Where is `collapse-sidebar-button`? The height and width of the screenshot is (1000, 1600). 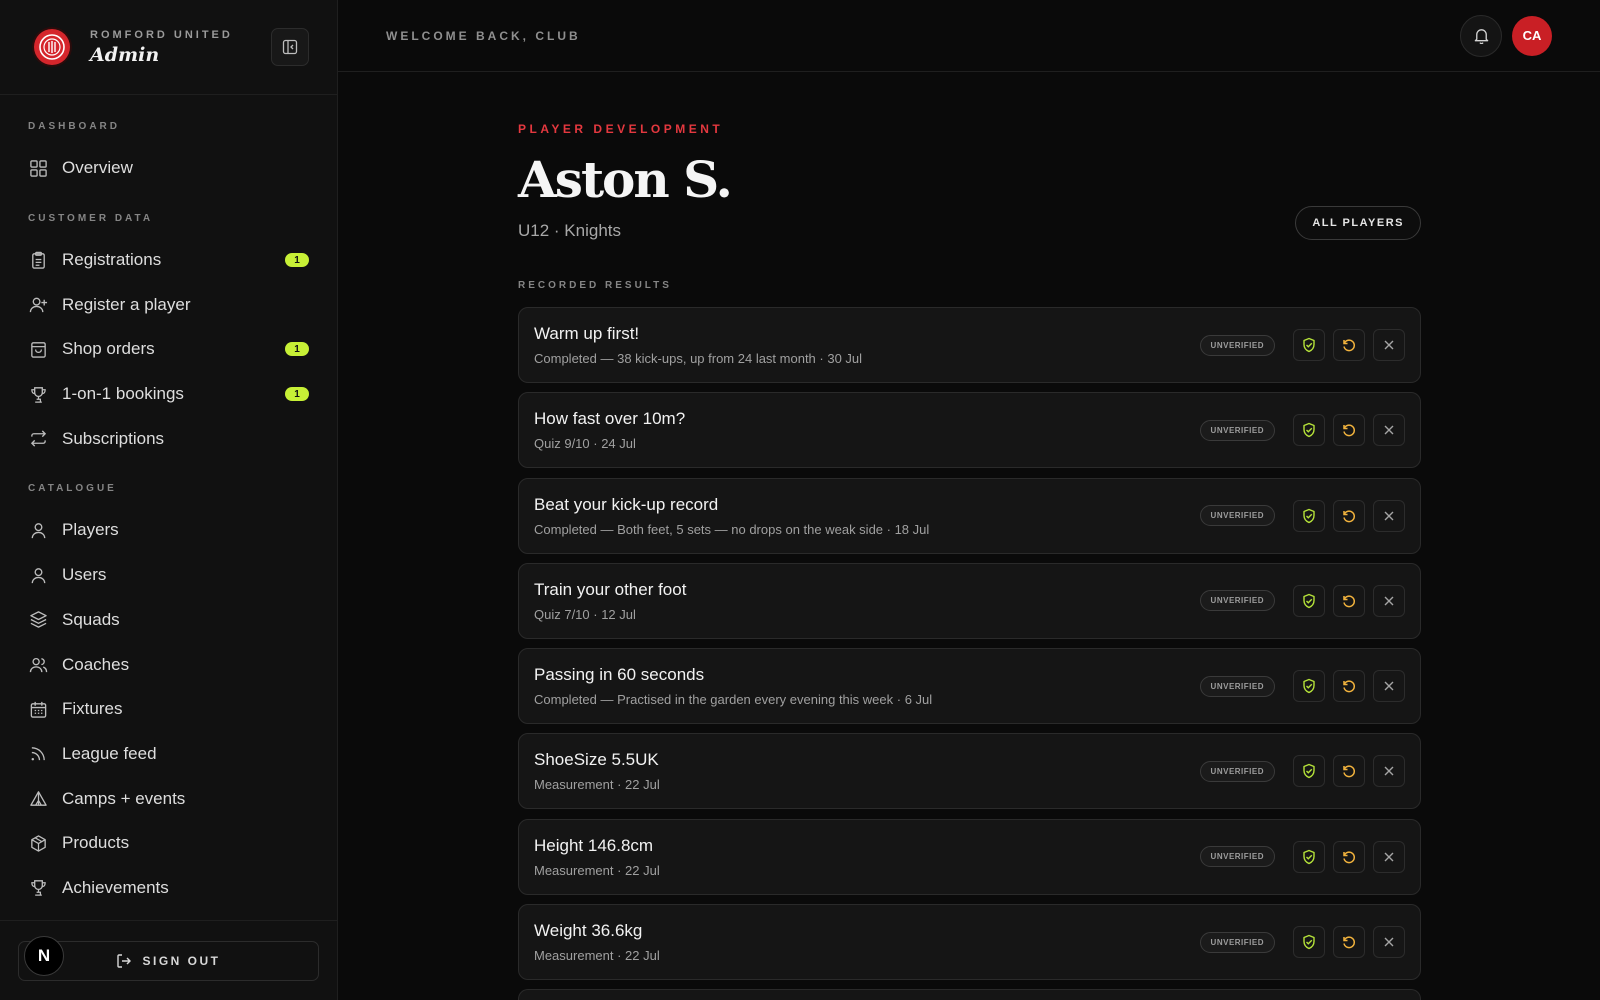
collapse-sidebar-button is located at coordinates (290, 47).